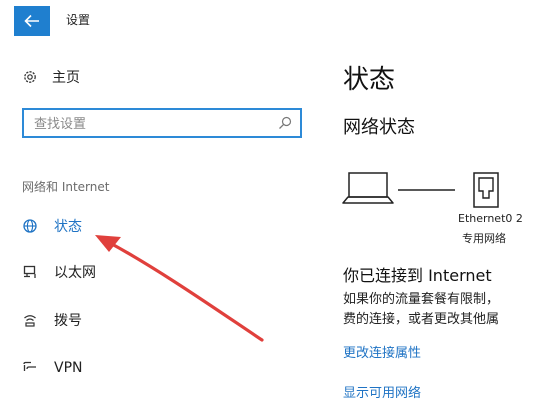 This screenshot has width=556, height=420. What do you see at coordinates (29, 271) in the screenshot?
I see `monitor-icon` at bounding box center [29, 271].